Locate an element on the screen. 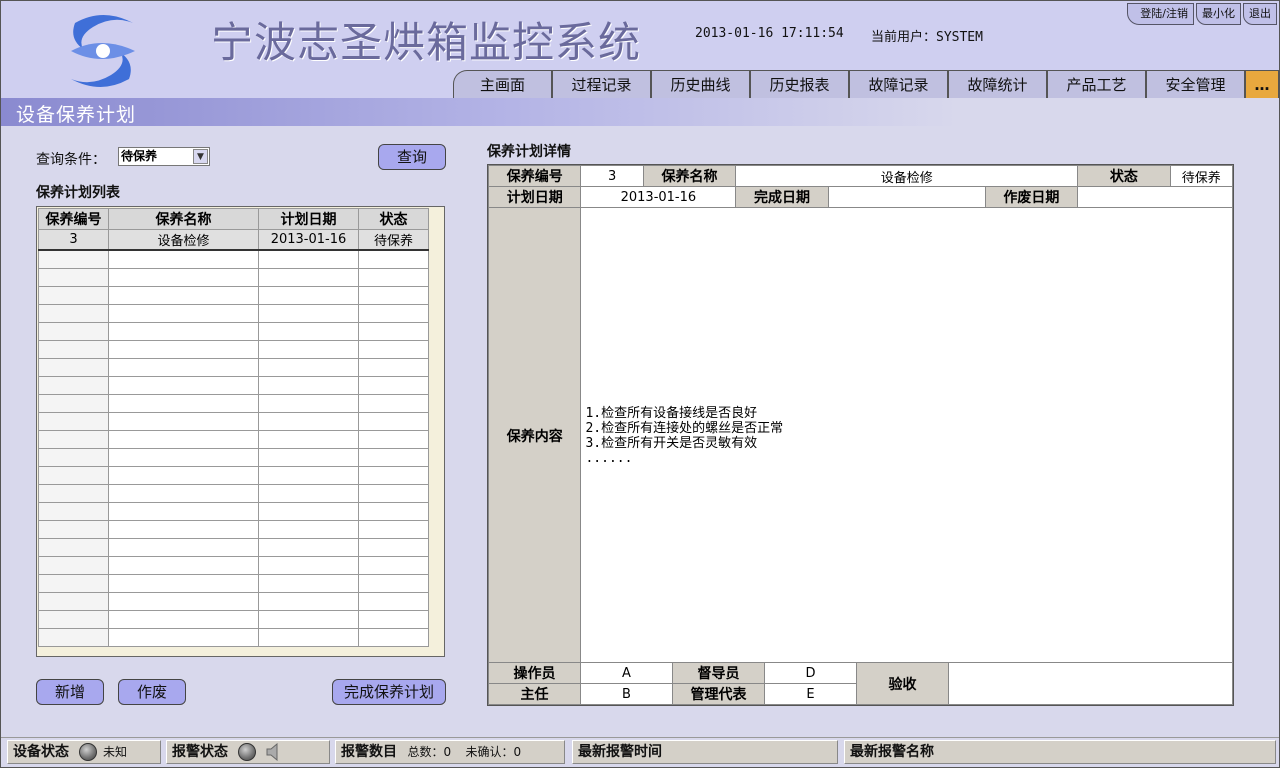 The height and width of the screenshot is (768, 1280). col-status-header: 状态 is located at coordinates (393, 219).